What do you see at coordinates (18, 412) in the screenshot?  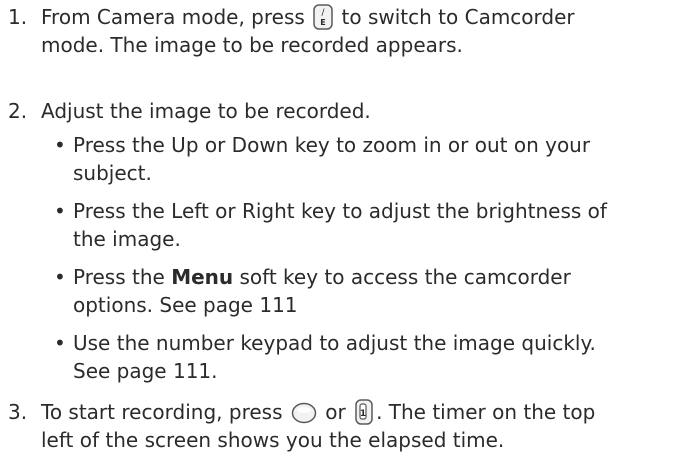 I see `step-number: 3.` at bounding box center [18, 412].